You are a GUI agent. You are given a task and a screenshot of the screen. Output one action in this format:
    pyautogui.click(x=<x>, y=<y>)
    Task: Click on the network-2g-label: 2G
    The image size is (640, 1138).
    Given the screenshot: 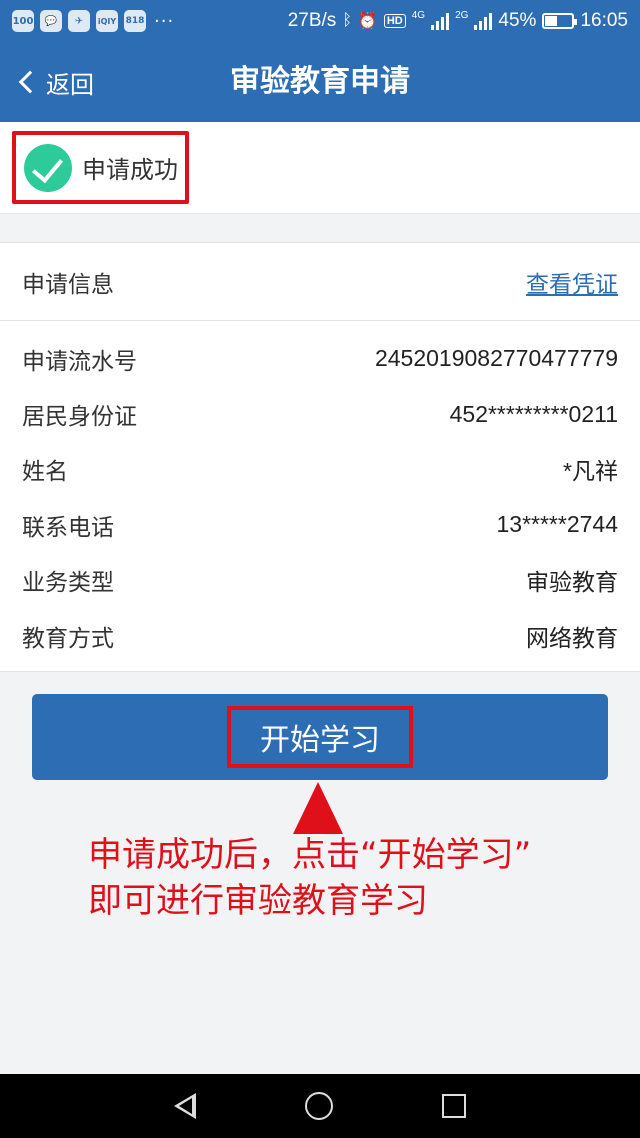 What is the action you would take?
    pyautogui.click(x=462, y=15)
    